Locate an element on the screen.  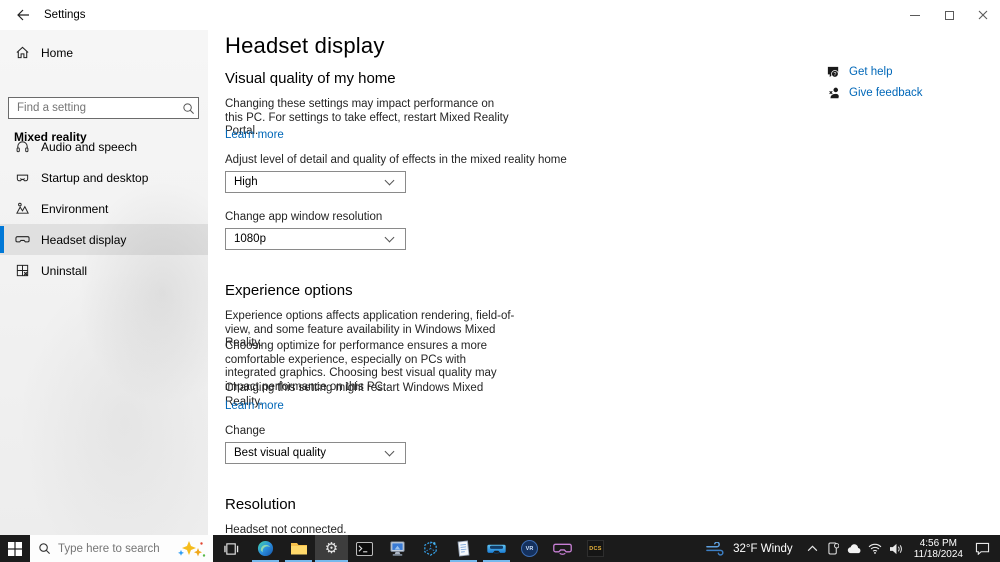
app-resolution-dropdown: 1080p is located at coordinates (315, 239).